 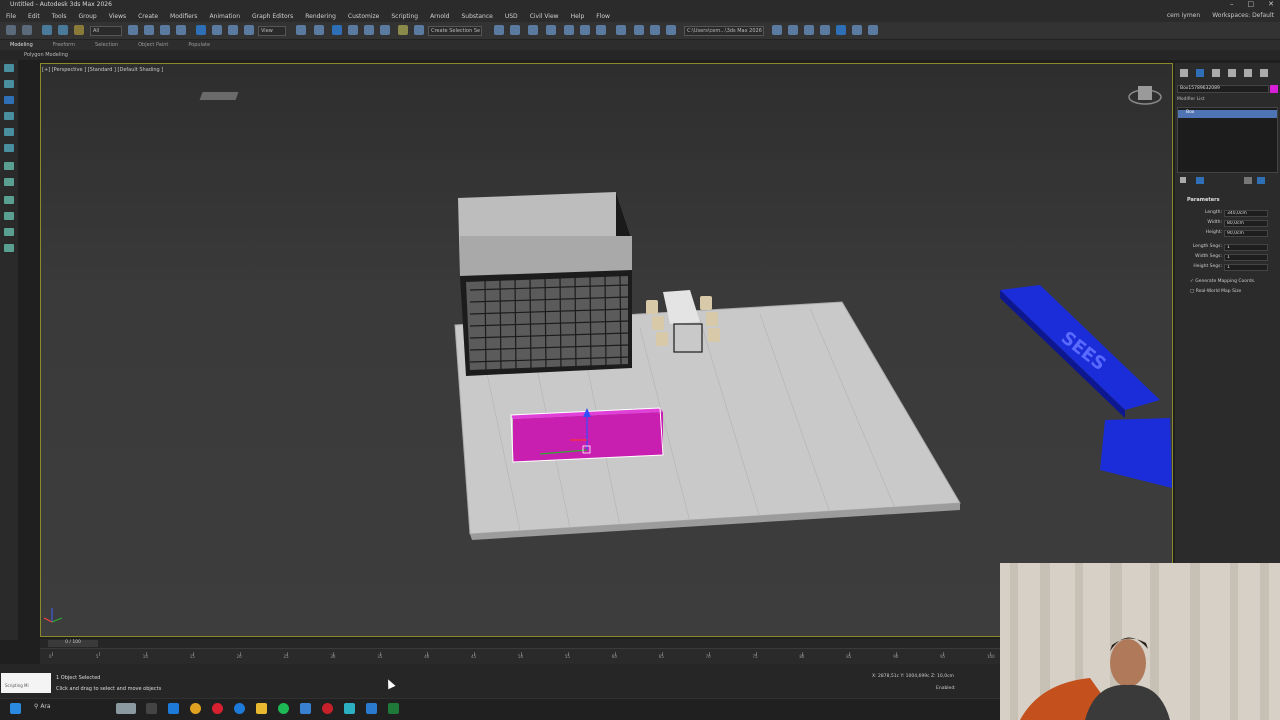 What do you see at coordinates (219, 96) in the screenshot?
I see `ceiling-light` at bounding box center [219, 96].